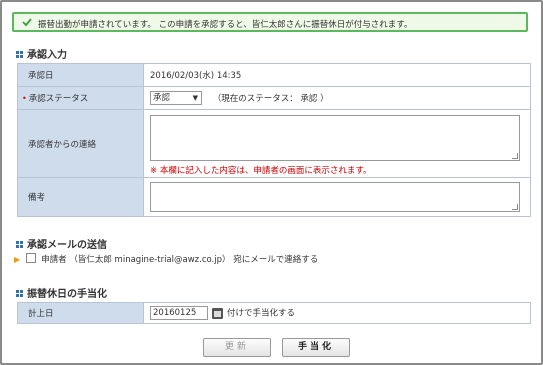  What do you see at coordinates (24, 98) in the screenshot?
I see `required-mark: •` at bounding box center [24, 98].